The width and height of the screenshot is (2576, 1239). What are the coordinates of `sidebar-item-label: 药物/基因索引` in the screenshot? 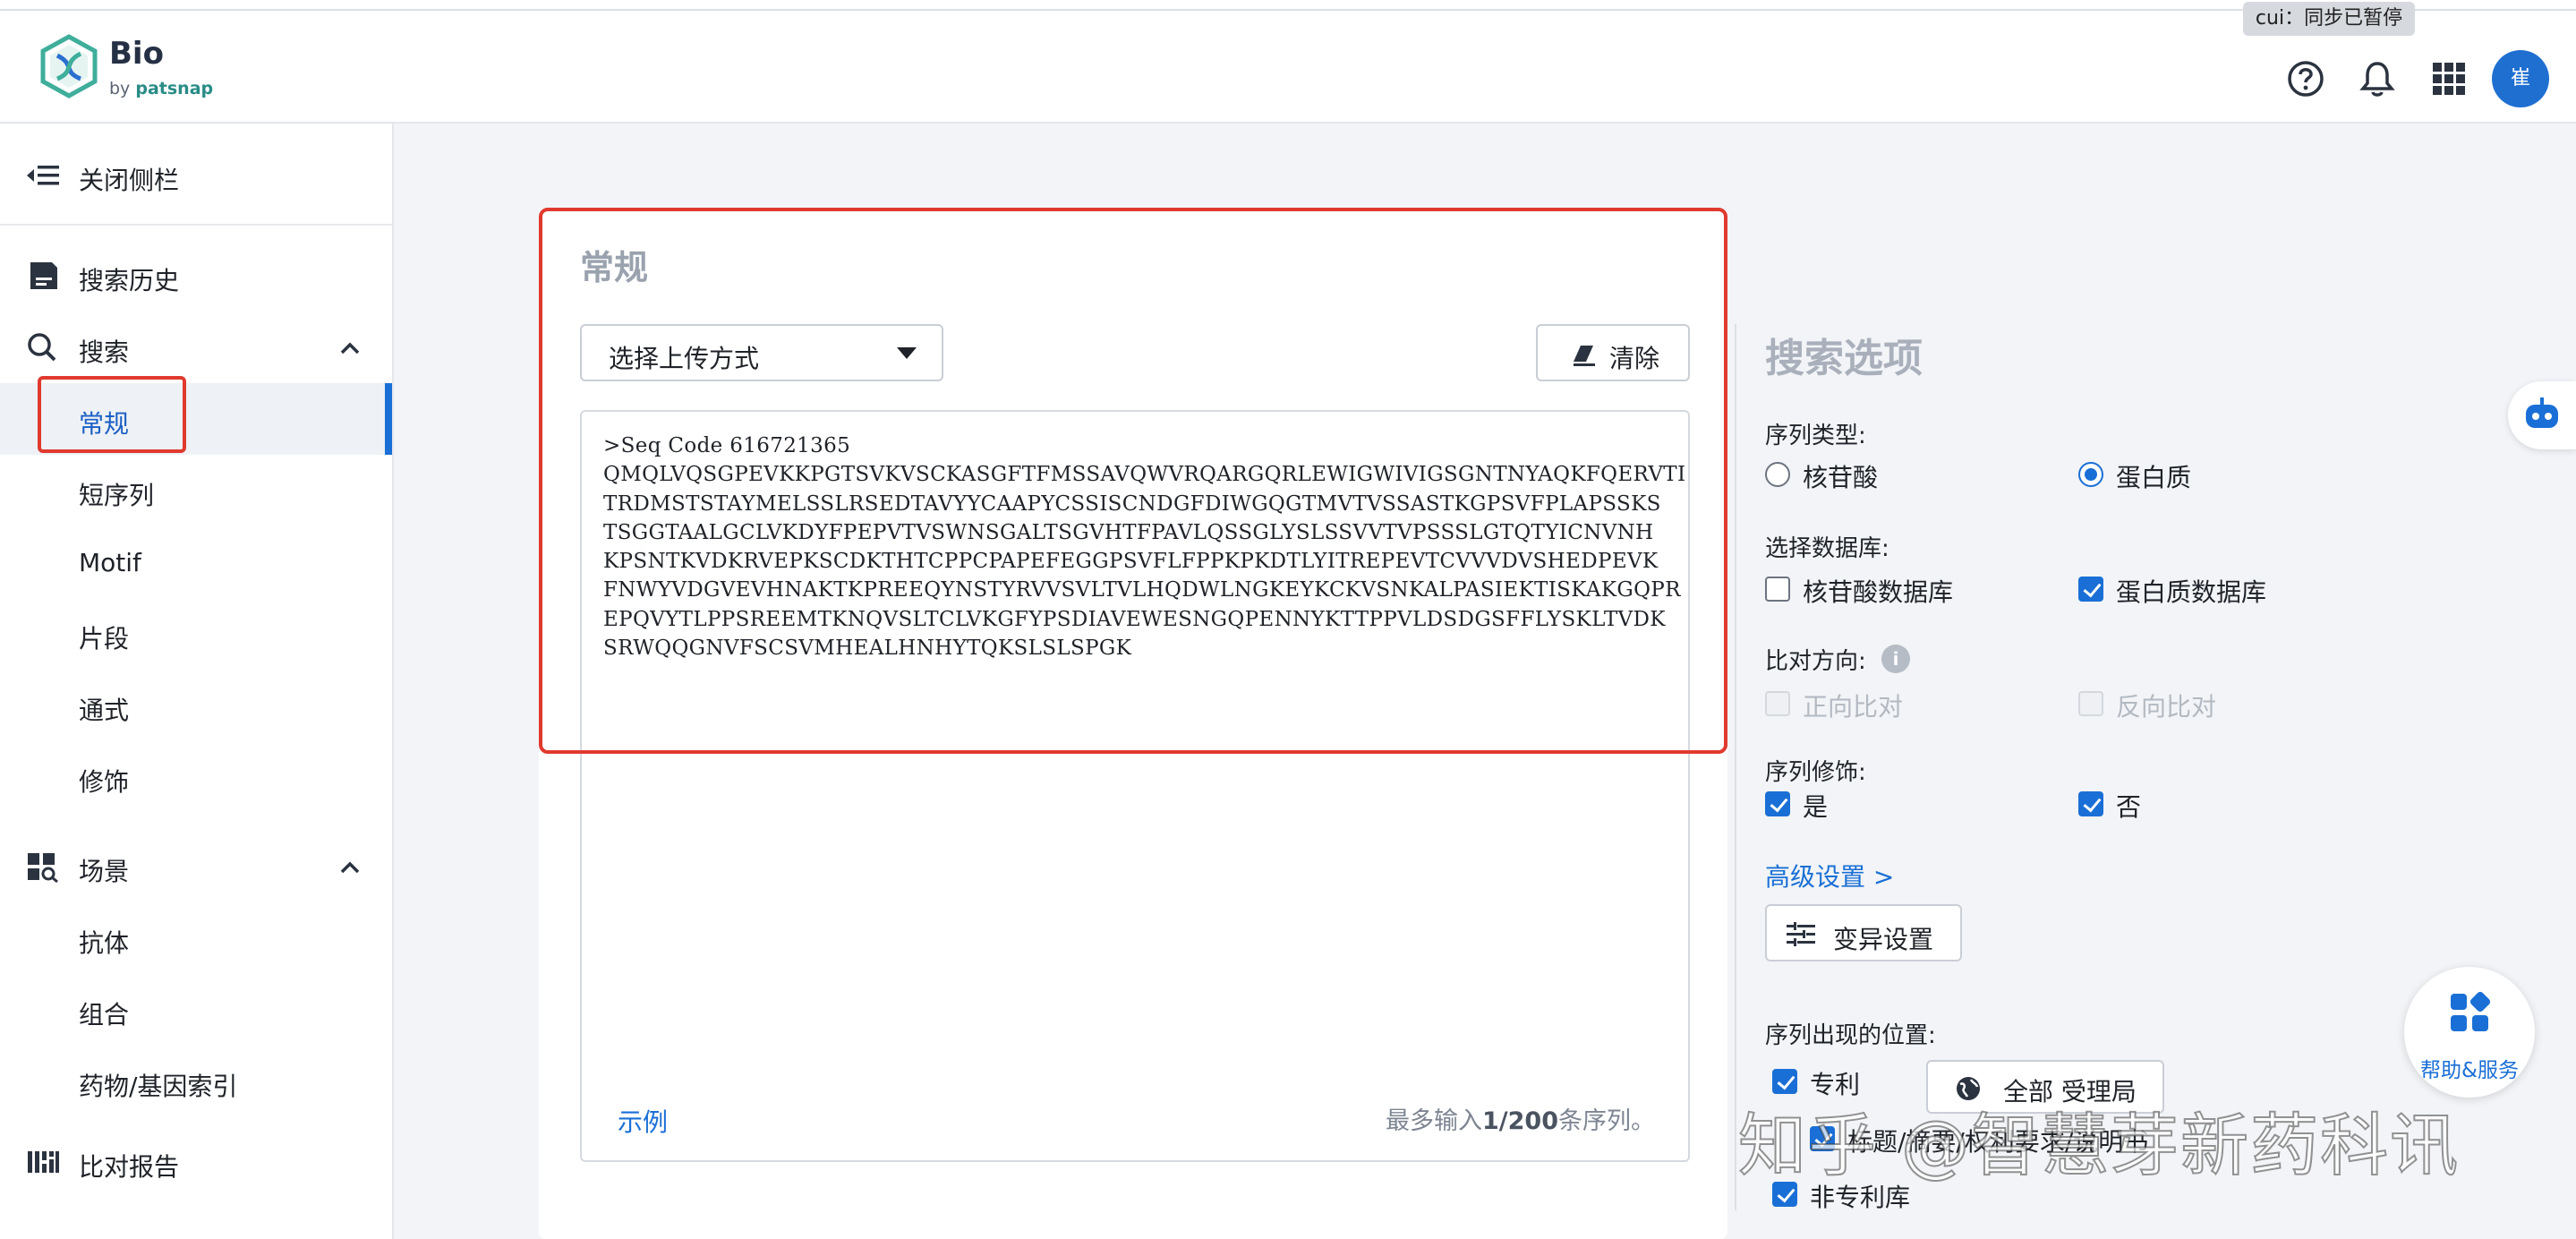 It's located at (158, 1086).